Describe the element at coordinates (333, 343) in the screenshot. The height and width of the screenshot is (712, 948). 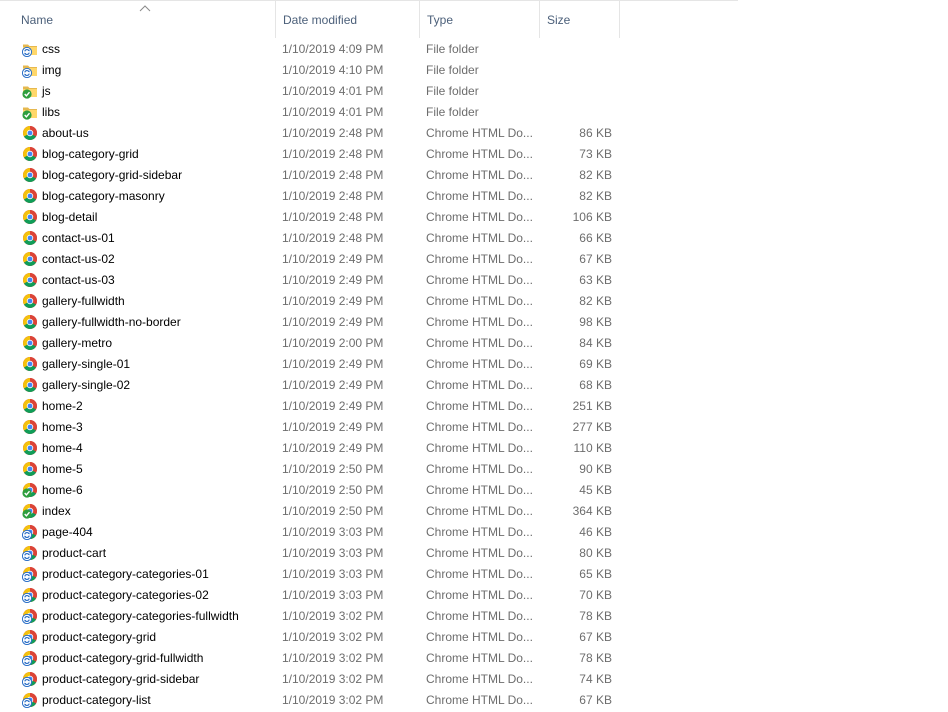
I see `file-date-modified: 1/10/2019 2:00 PM` at that location.